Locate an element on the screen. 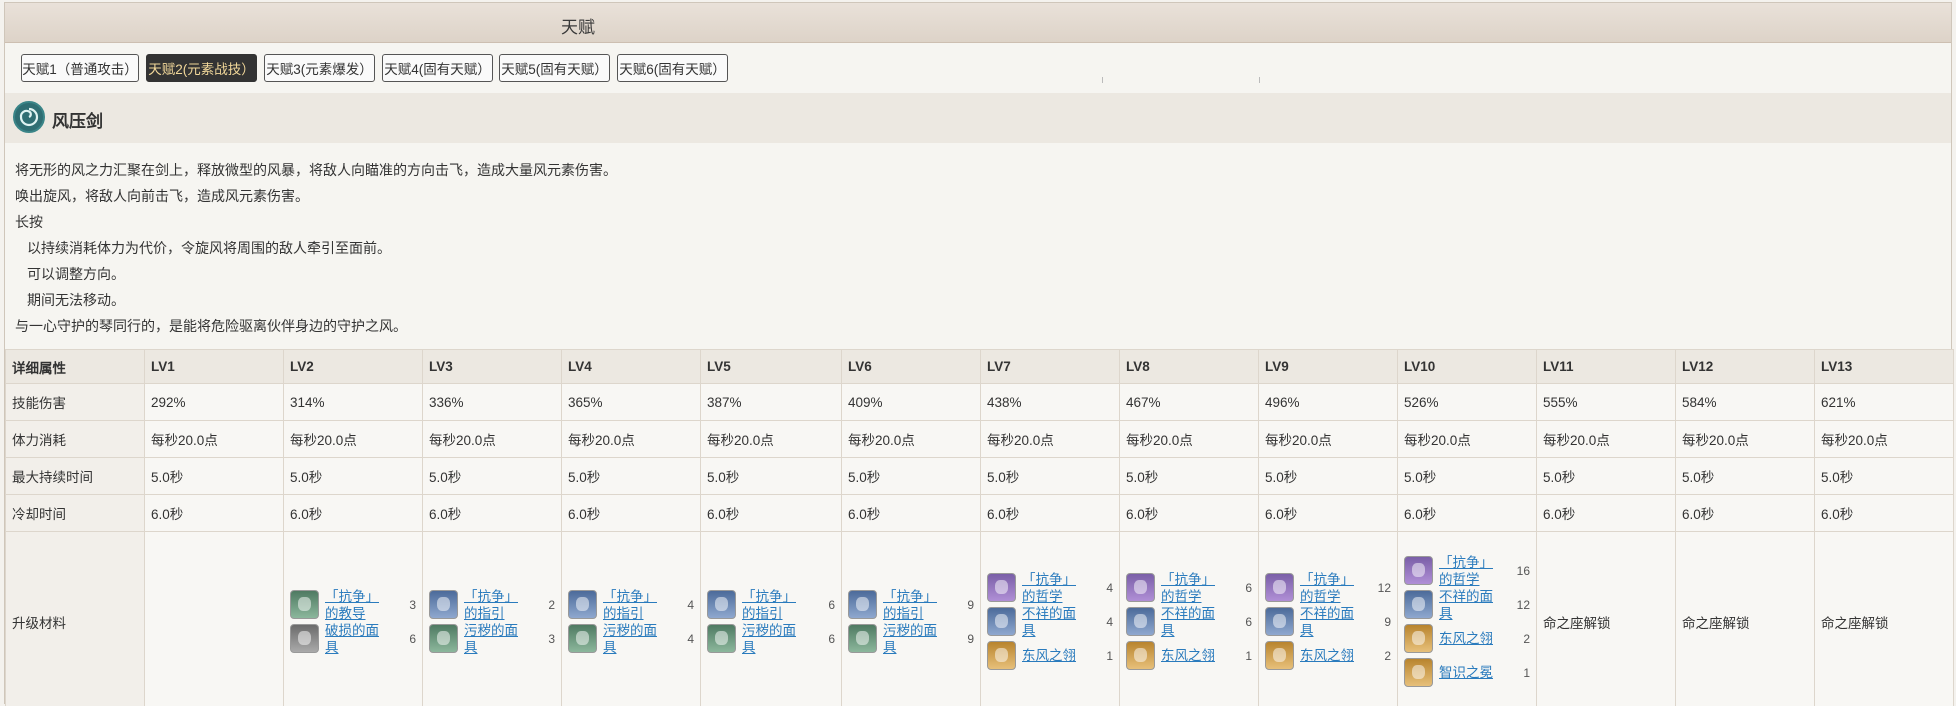  row-label: 升级材料 is located at coordinates (75, 618).